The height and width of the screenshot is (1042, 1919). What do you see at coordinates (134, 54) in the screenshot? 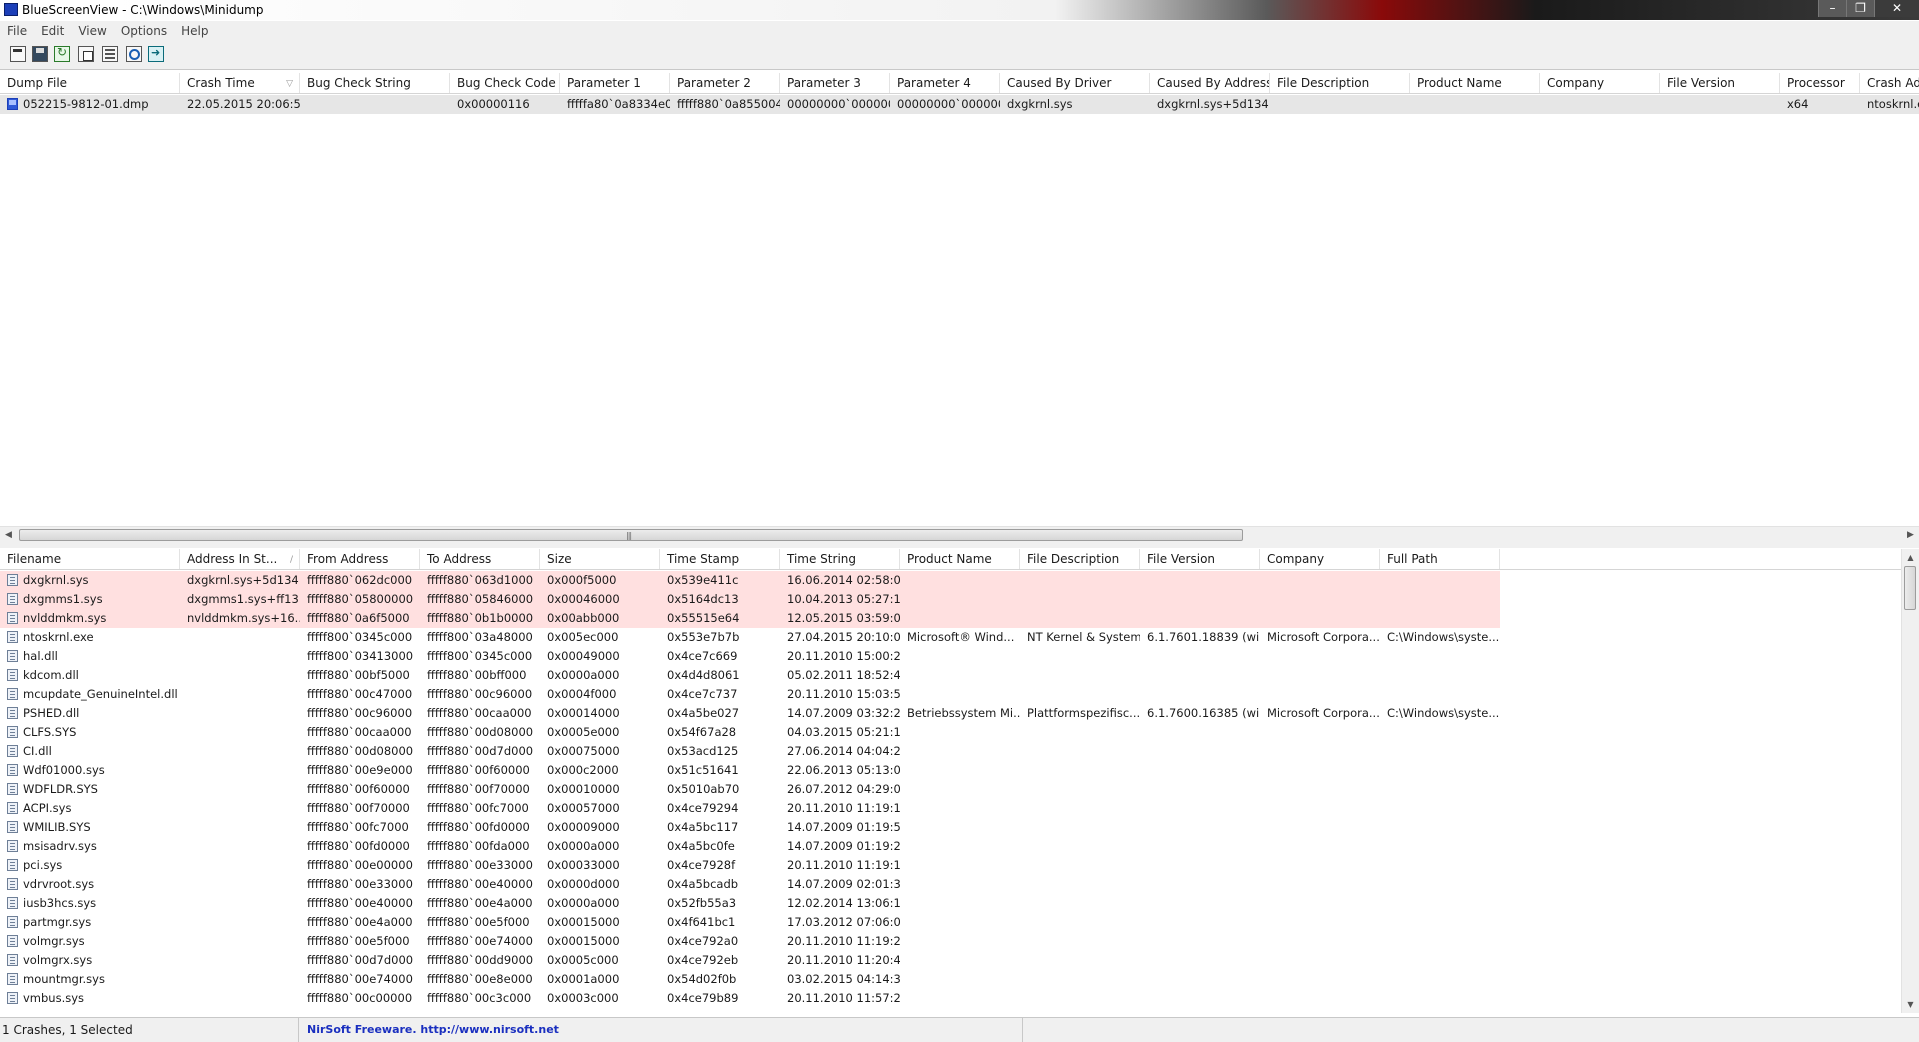
I see `find-icon` at bounding box center [134, 54].